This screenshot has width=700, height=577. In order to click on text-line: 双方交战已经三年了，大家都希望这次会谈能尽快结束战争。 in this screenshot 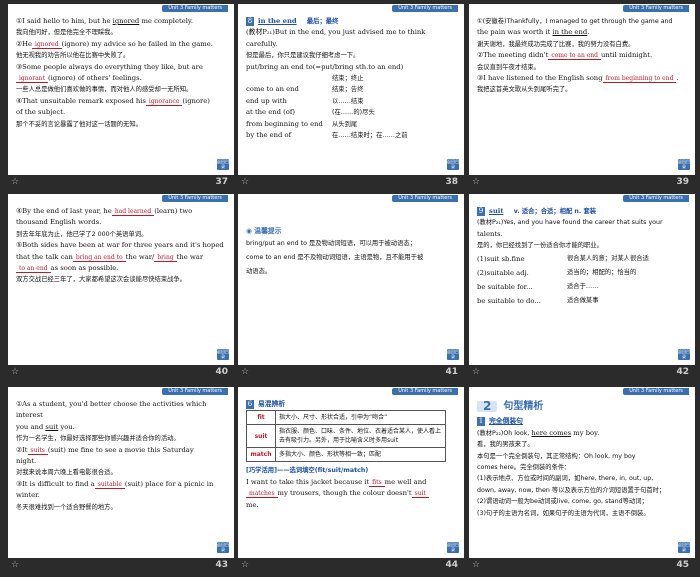, I will do `click(122, 279)`.